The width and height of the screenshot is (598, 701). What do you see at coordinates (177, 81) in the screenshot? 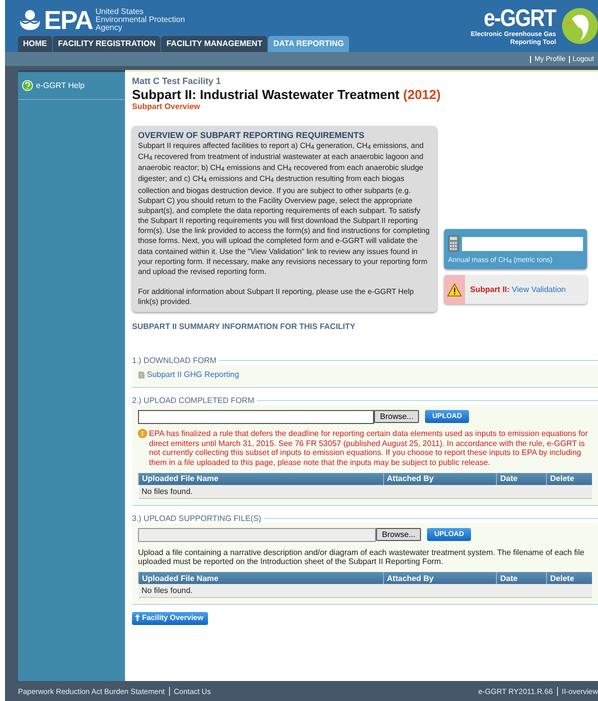
I see `facility-name: Matt C Test Facility 1` at bounding box center [177, 81].